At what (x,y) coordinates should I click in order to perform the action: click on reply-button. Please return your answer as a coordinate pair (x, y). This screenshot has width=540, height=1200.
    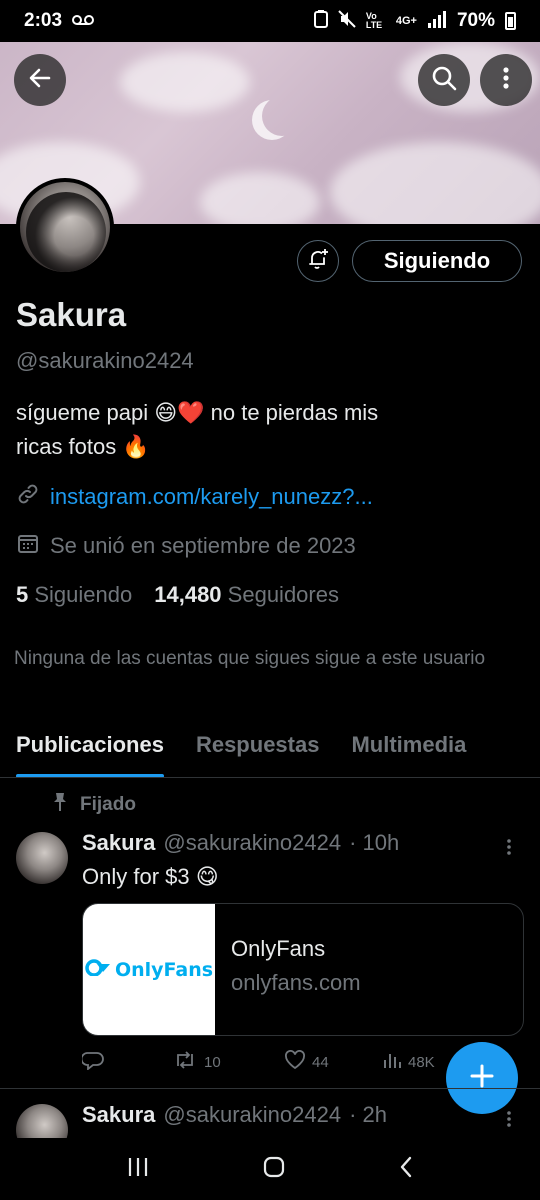
    Looking at the image, I should click on (126, 1062).